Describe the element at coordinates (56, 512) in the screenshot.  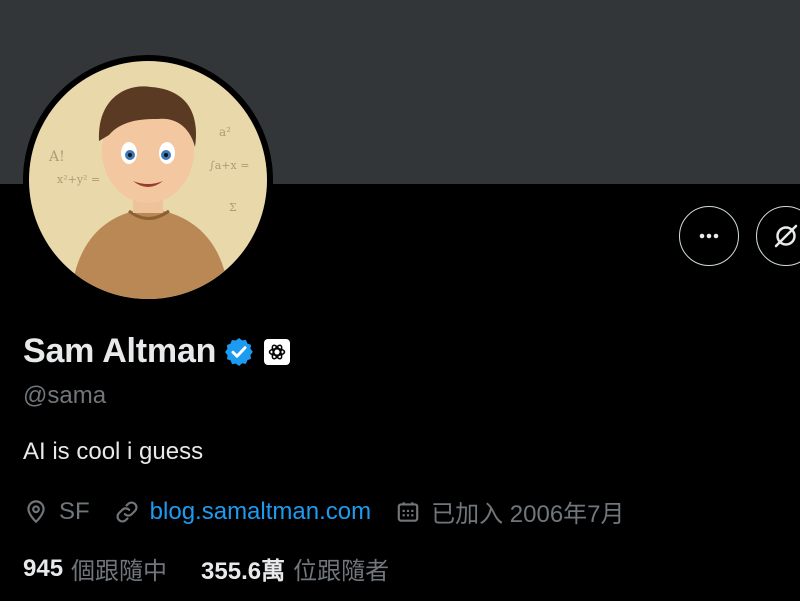
I see `location-item: SF` at that location.